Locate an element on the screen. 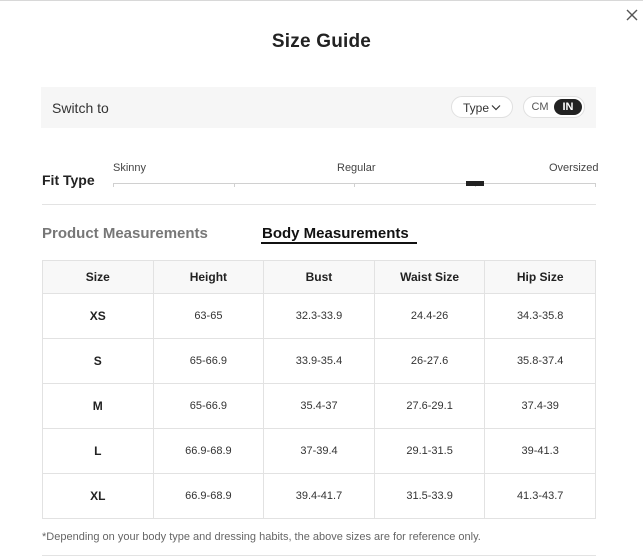 This screenshot has width=643, height=559. bust-cell: 33.9-35.4 is located at coordinates (319, 361).